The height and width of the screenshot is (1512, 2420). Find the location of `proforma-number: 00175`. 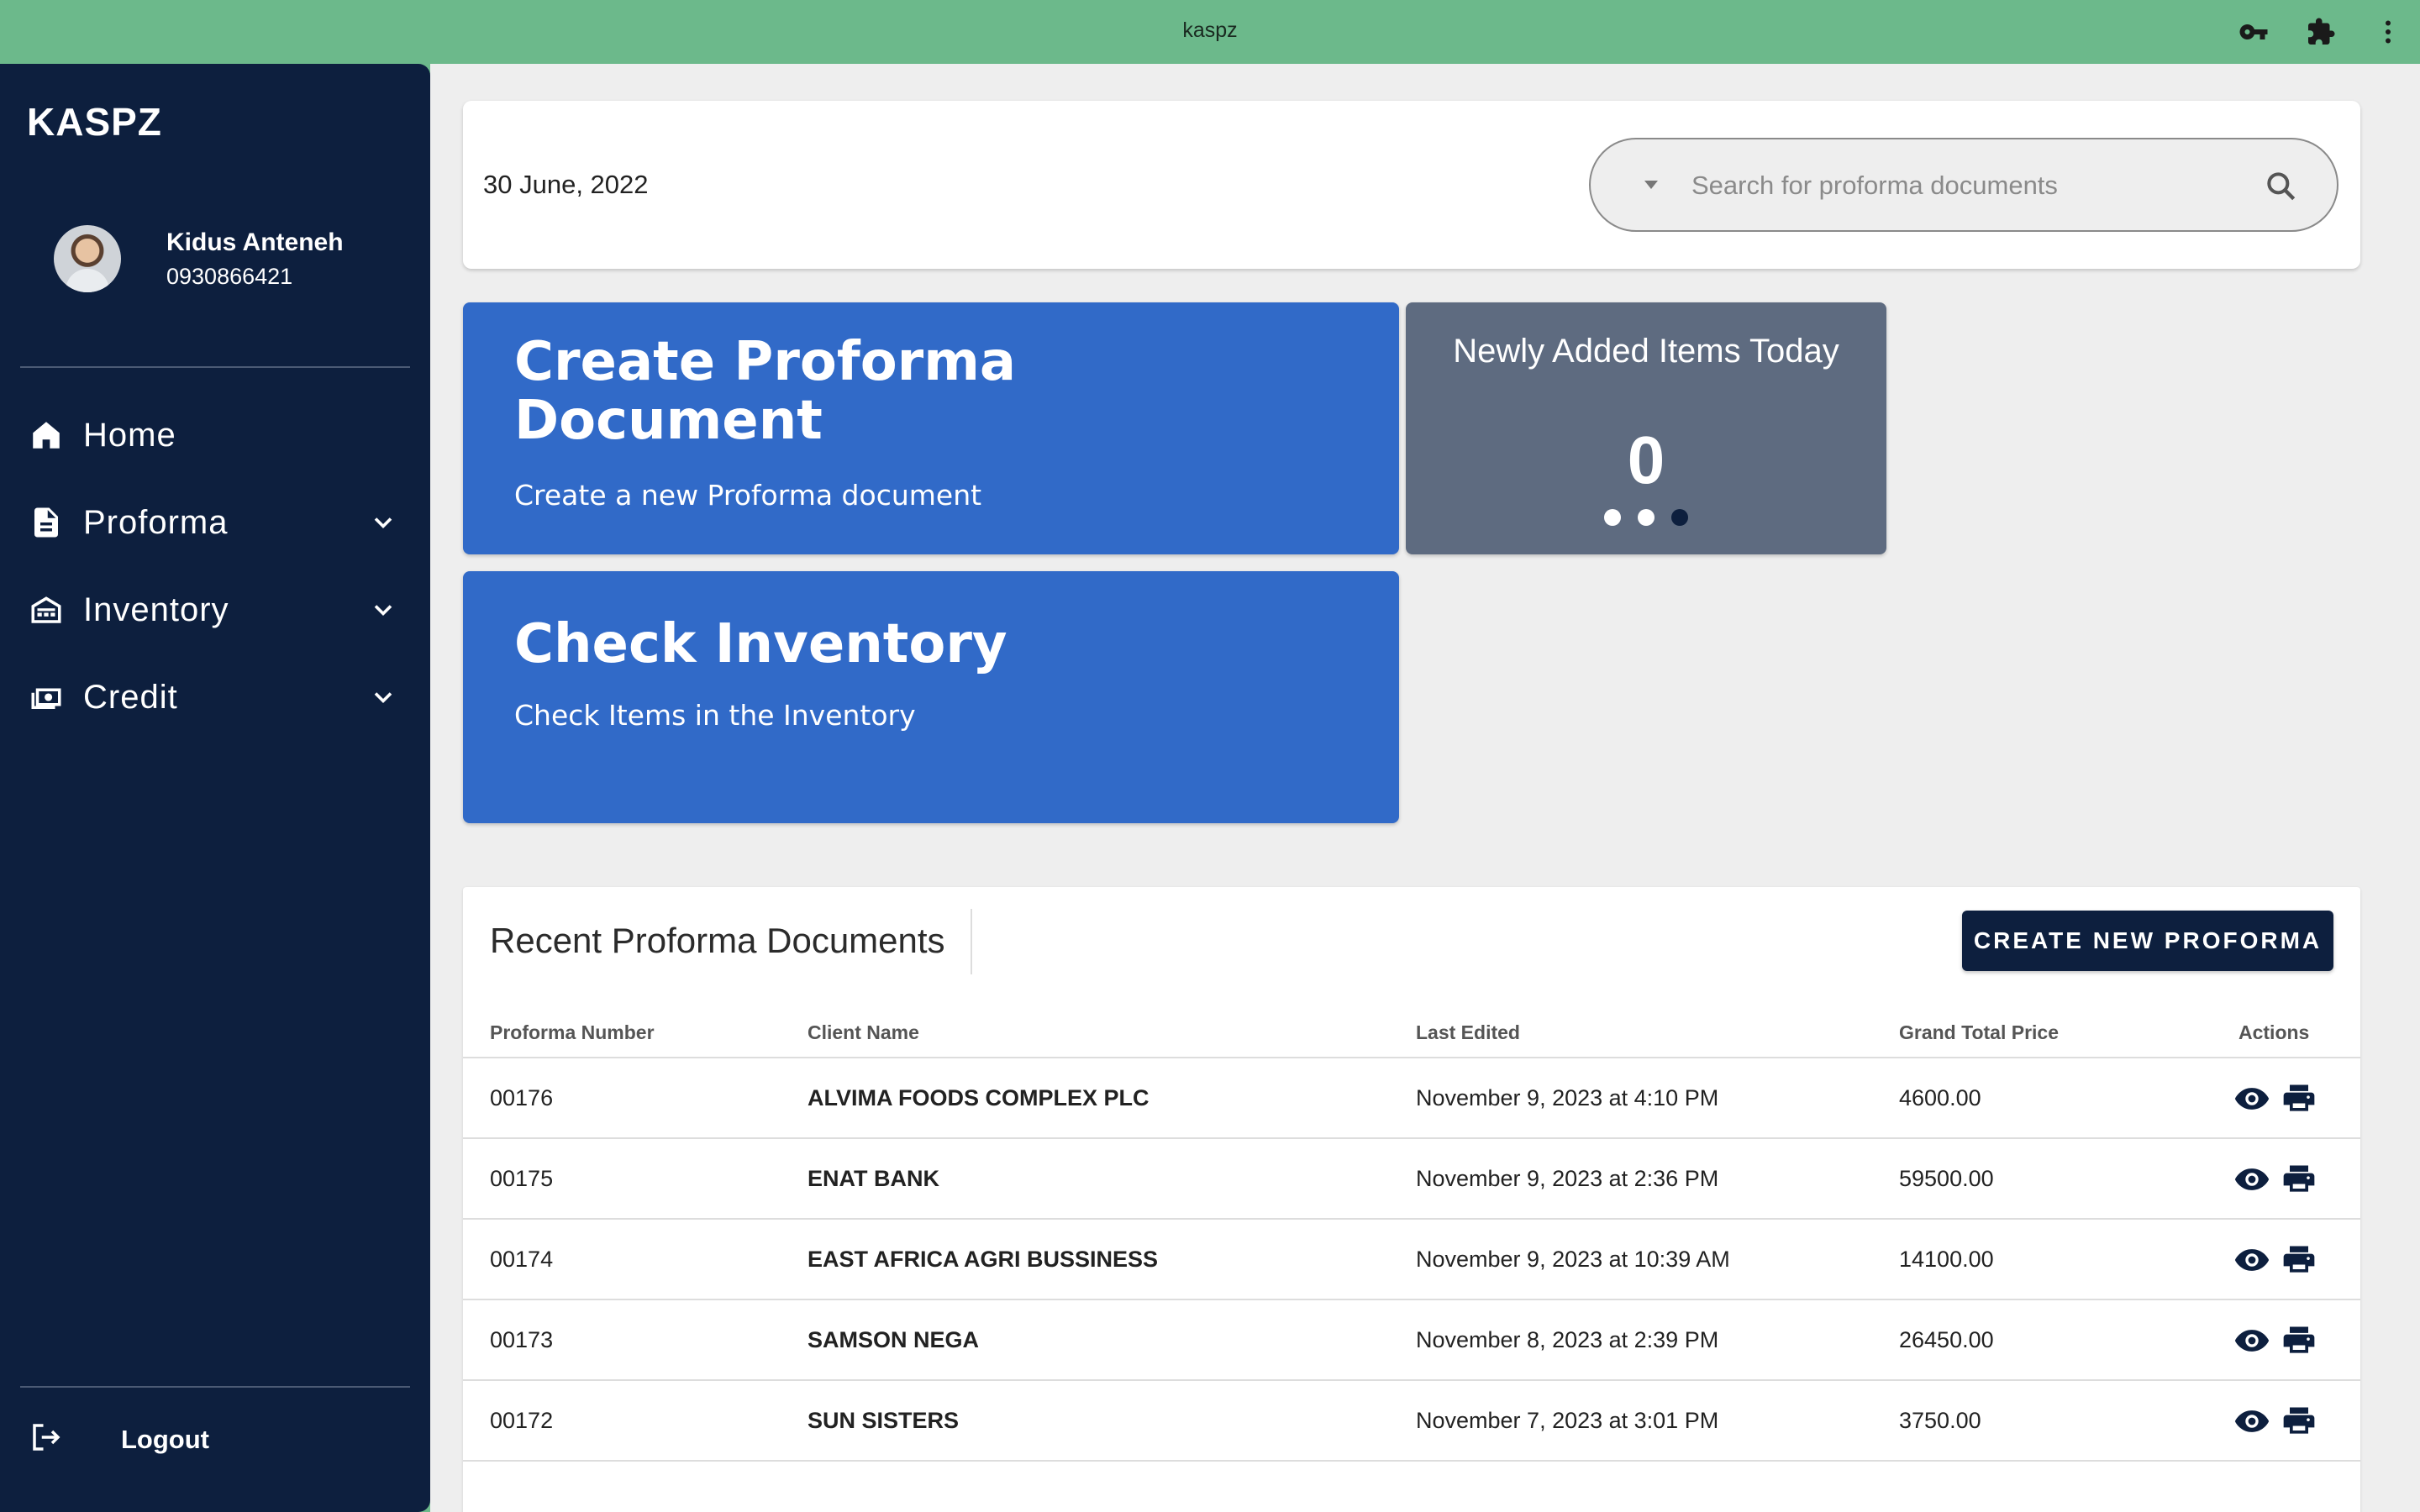

proforma-number: 00175 is located at coordinates (522, 1178).